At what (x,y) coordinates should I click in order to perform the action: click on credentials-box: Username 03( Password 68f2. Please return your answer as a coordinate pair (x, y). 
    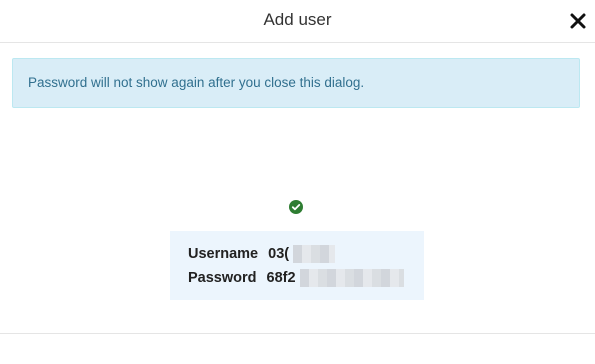
    Looking at the image, I should click on (297, 265).